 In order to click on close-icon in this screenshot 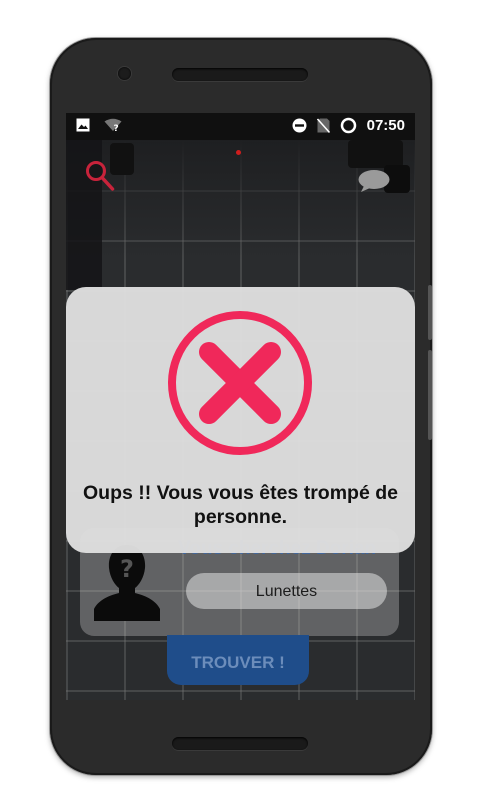, I will do `click(240, 383)`.